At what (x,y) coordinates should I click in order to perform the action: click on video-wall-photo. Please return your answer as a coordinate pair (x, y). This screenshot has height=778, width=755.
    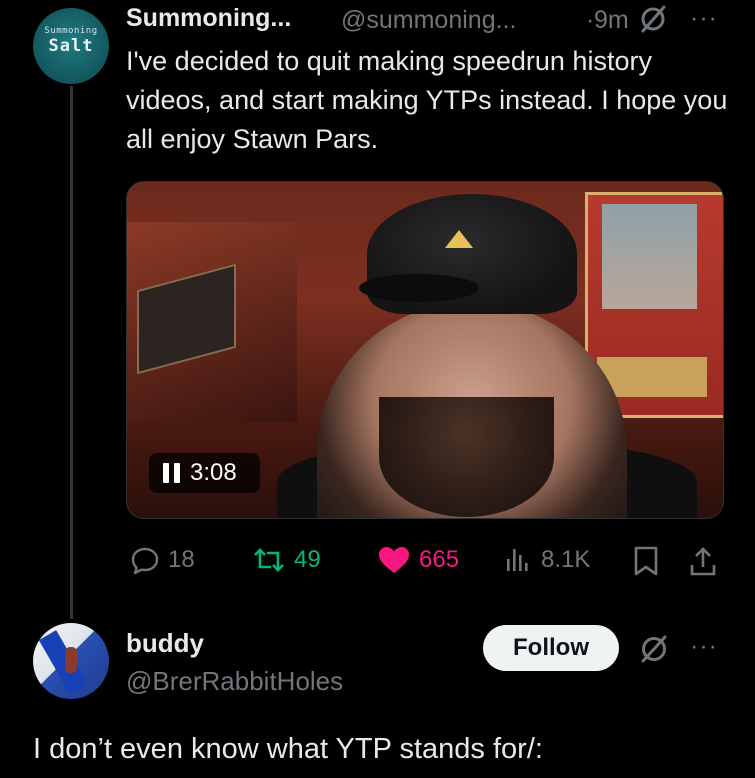
    Looking at the image, I should click on (649, 256).